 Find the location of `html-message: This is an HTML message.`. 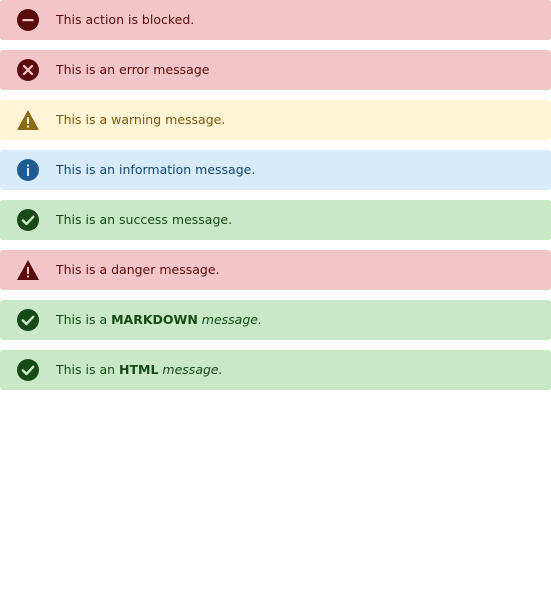

html-message: This is an HTML message. is located at coordinates (275, 370).